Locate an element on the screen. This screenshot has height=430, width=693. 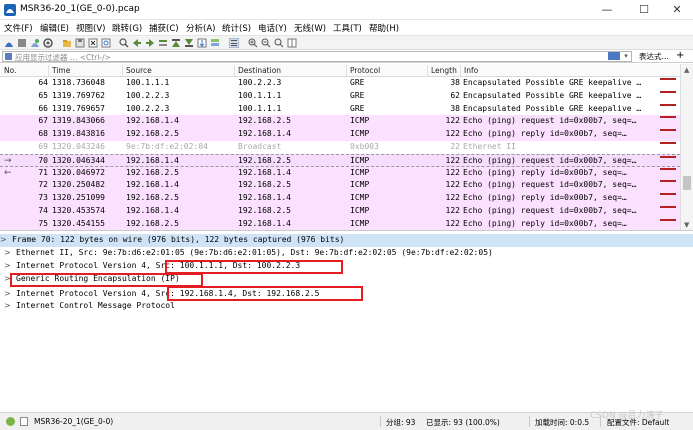
menu-go: 跳转(G) is located at coordinates (127, 28).